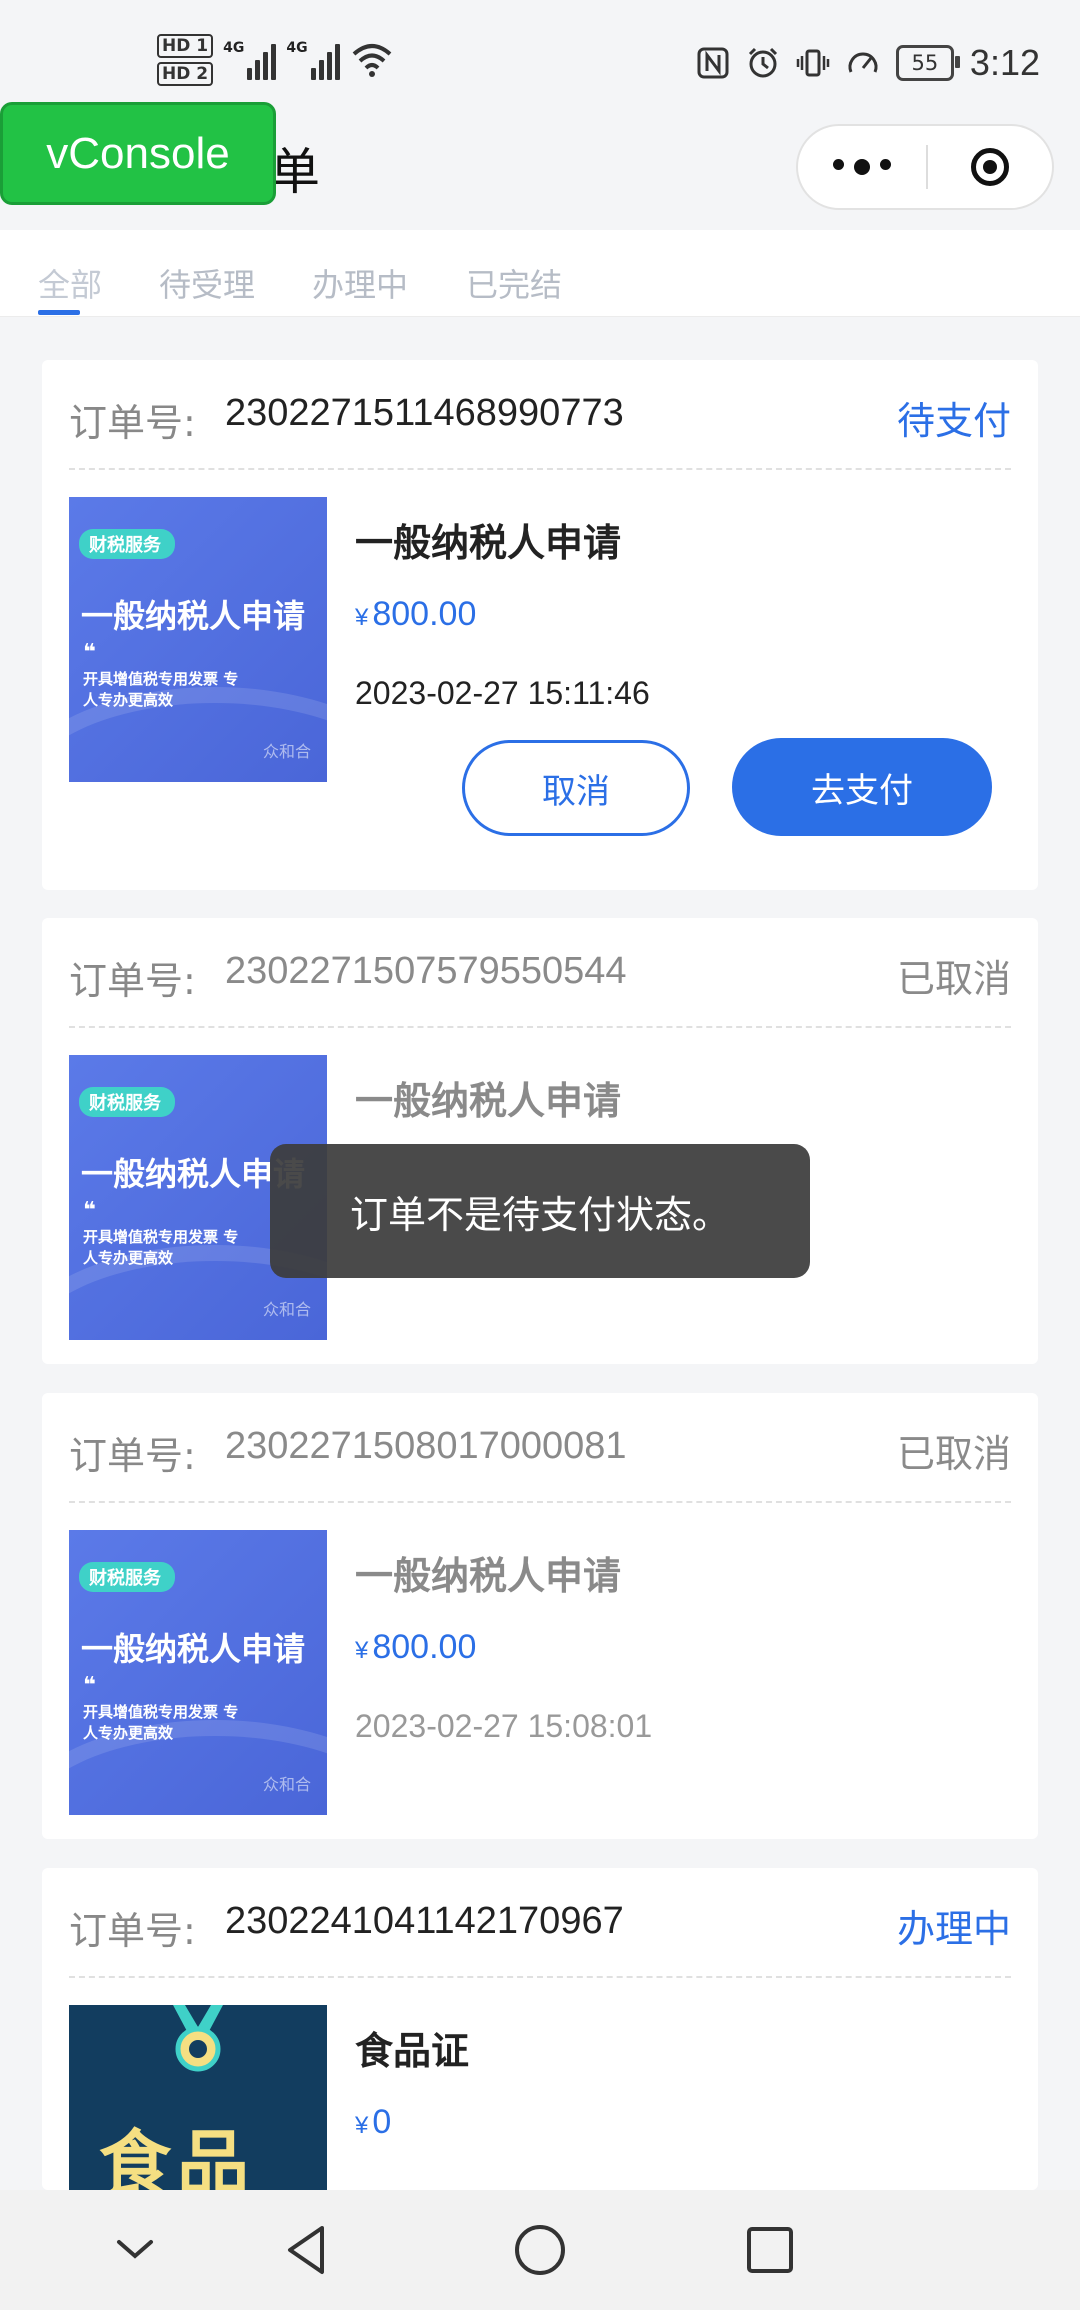 Image resolution: width=1080 pixels, height=2310 pixels. Describe the element at coordinates (862, 167) in the screenshot. I see `more-button` at that location.